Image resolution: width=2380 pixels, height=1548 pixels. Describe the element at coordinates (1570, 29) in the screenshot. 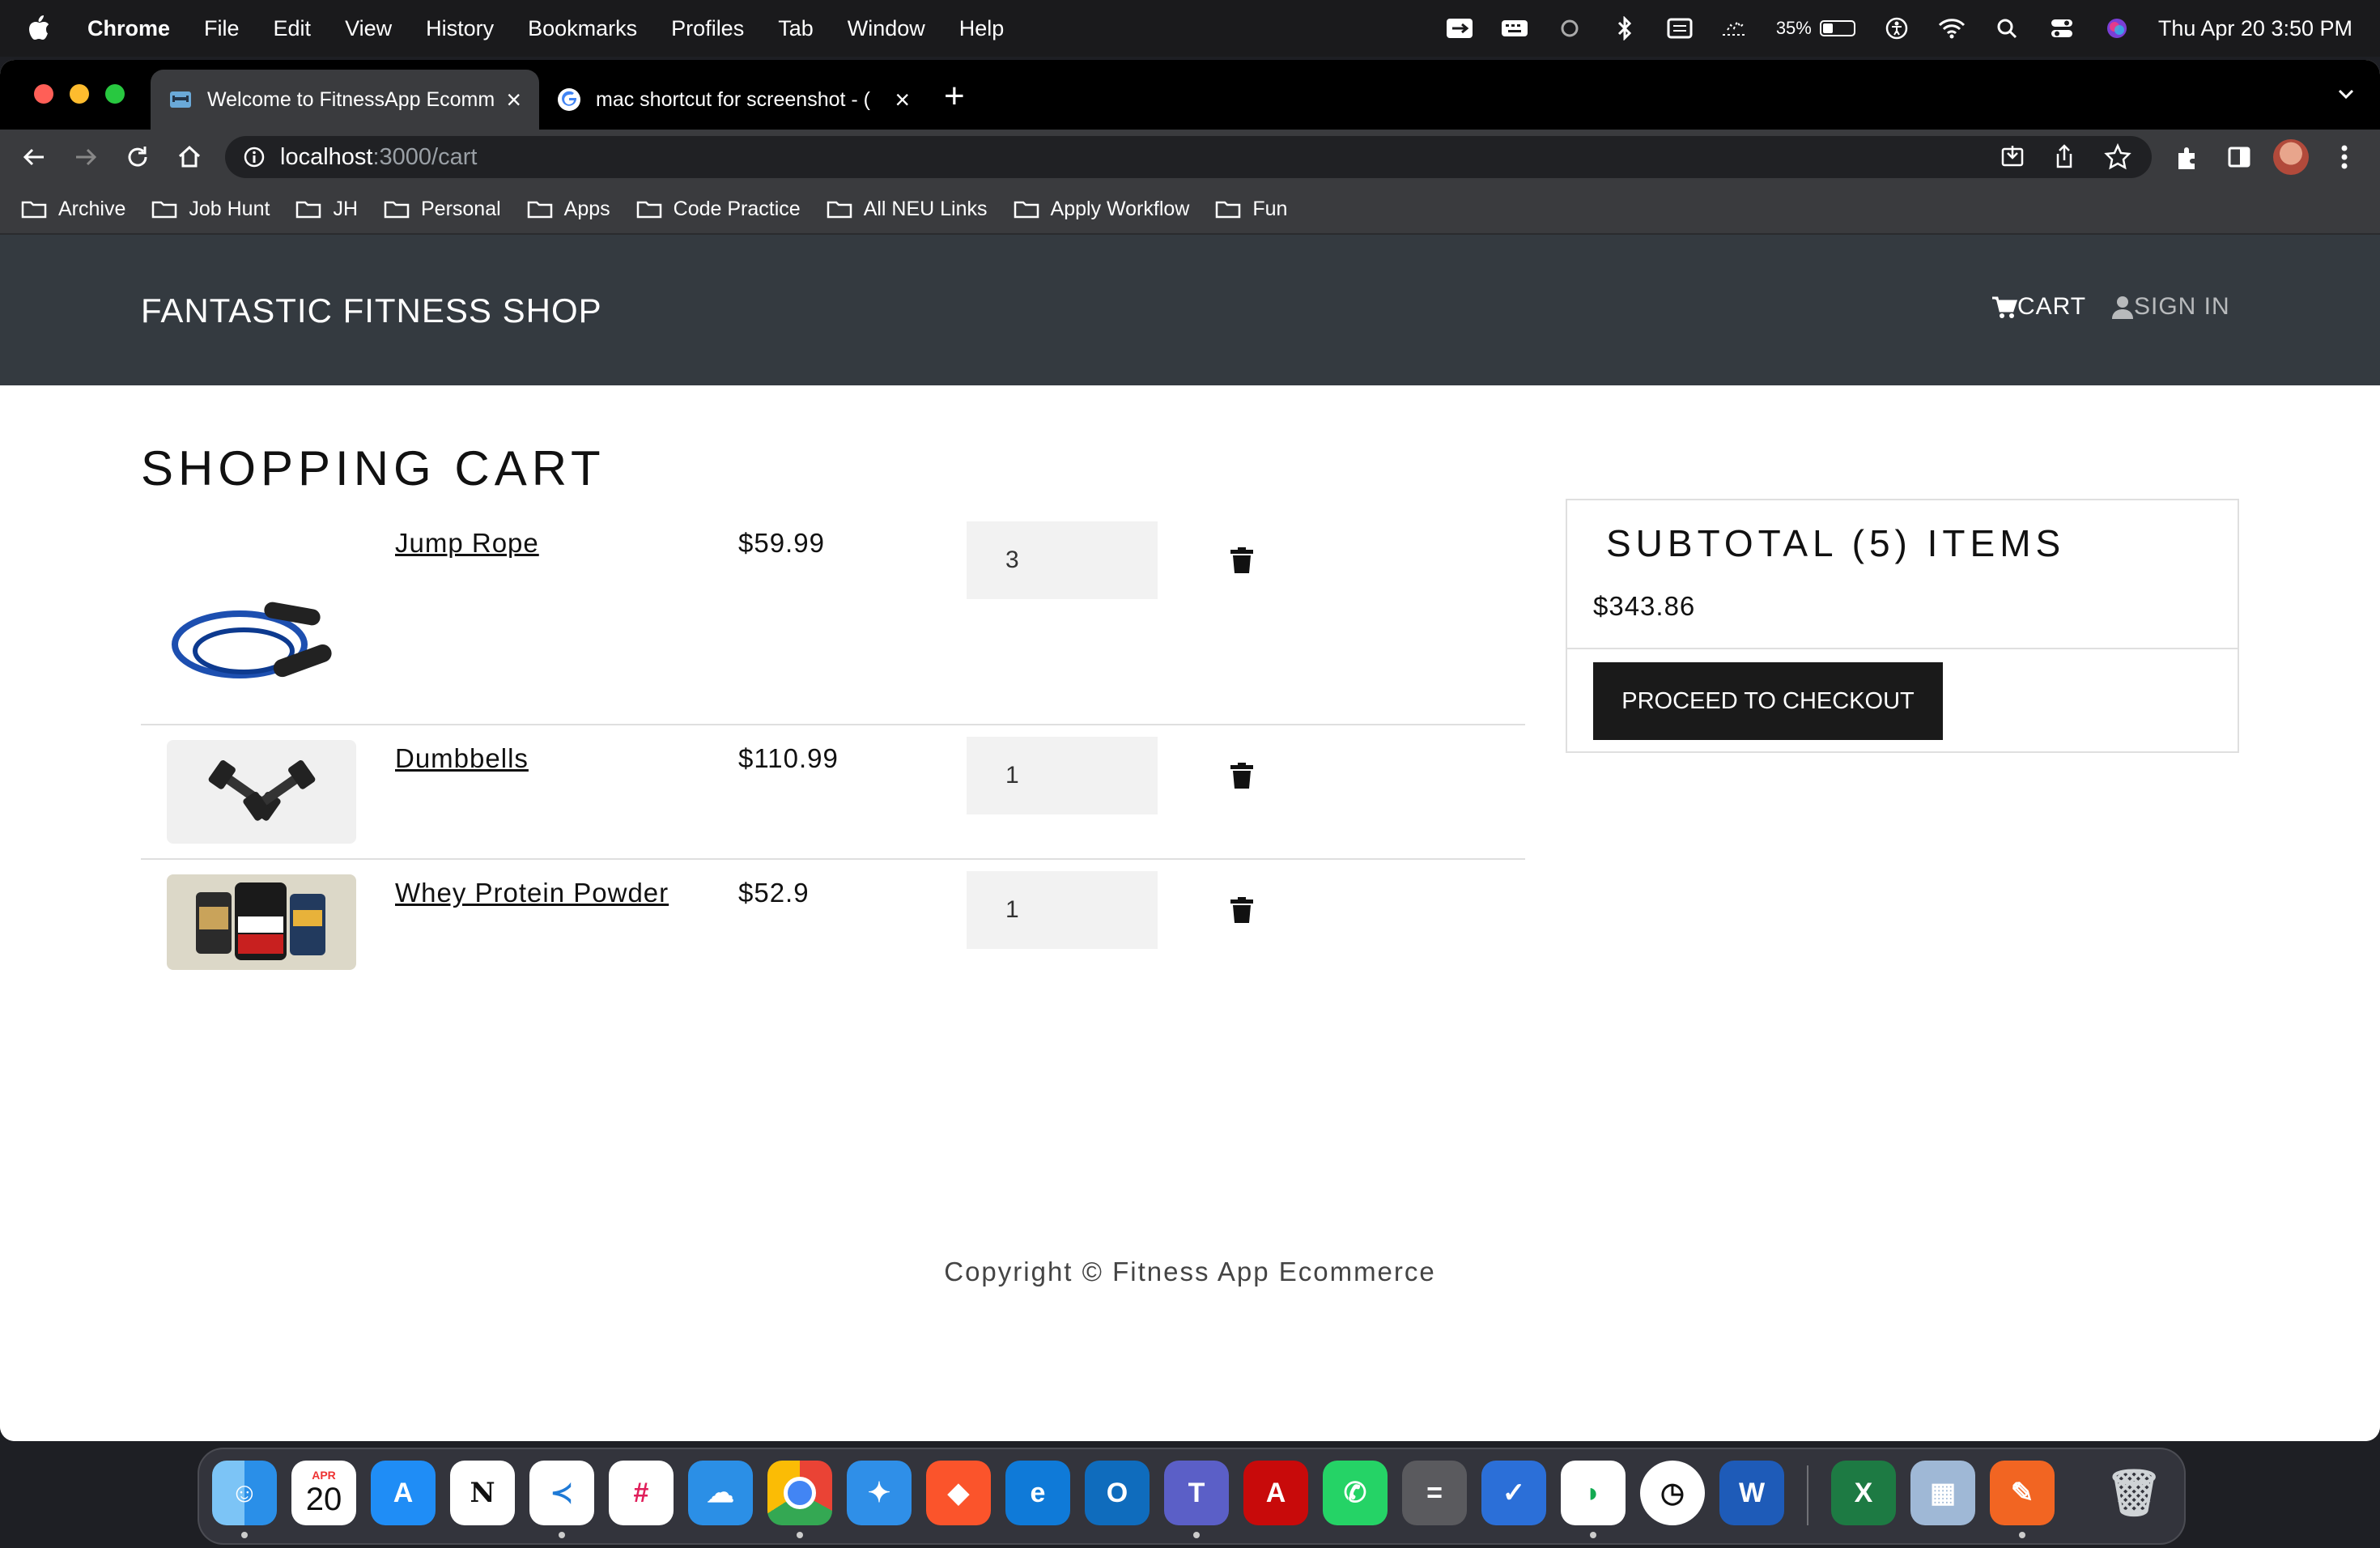

I see `activity-icon` at that location.